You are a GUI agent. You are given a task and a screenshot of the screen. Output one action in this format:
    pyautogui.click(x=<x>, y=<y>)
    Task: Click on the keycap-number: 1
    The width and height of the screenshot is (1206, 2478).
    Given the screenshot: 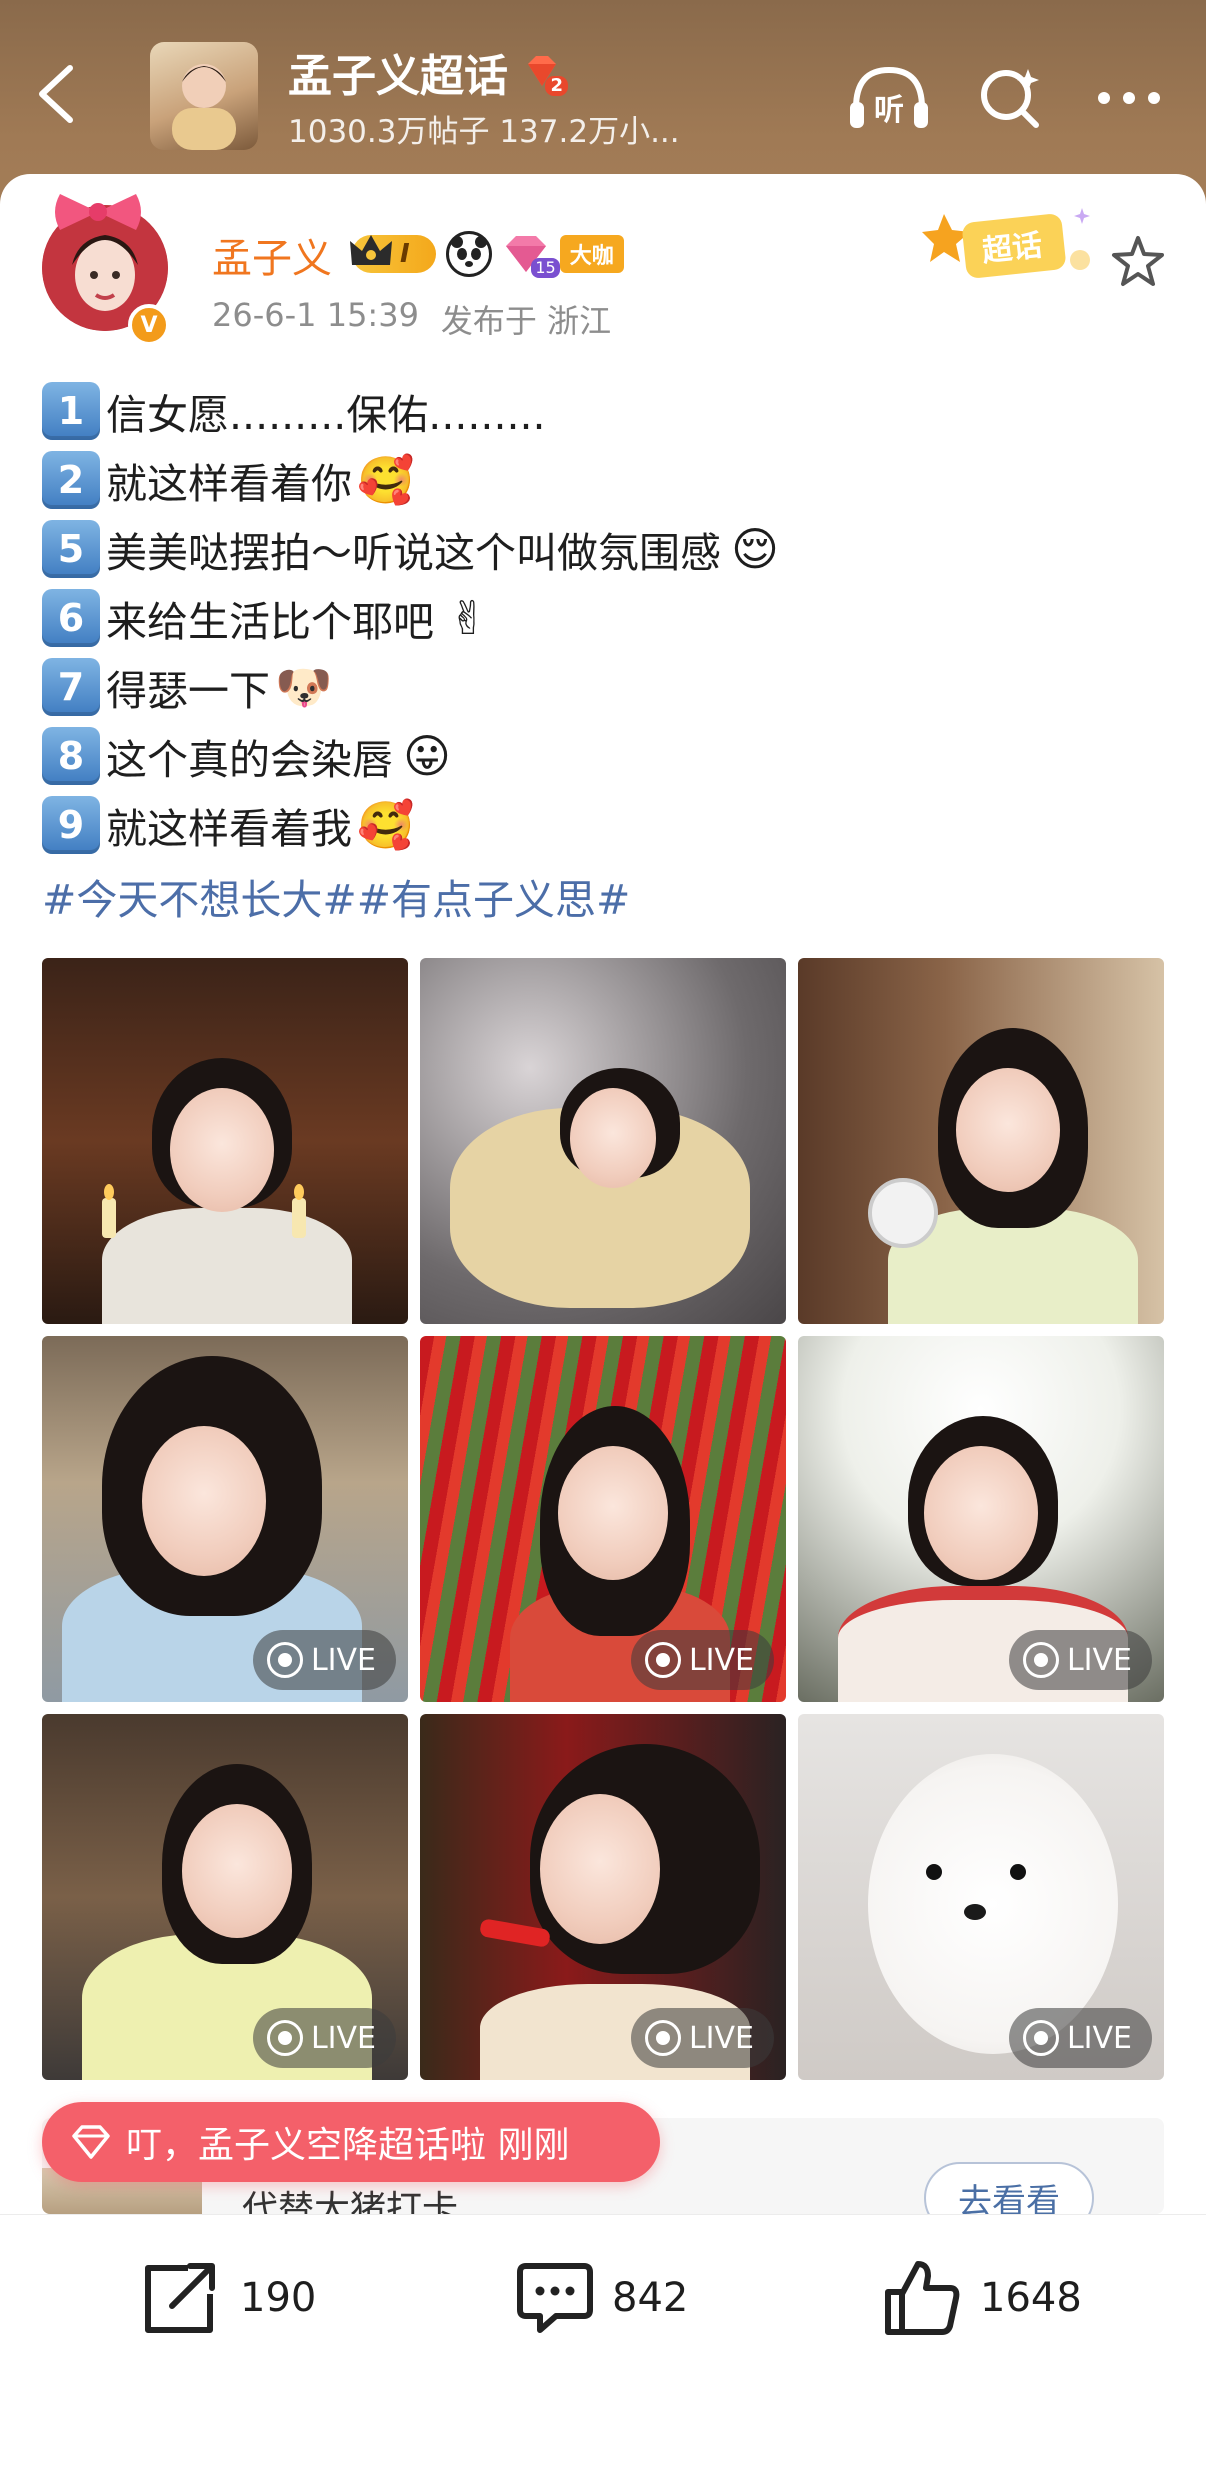 What is the action you would take?
    pyautogui.click(x=71, y=410)
    